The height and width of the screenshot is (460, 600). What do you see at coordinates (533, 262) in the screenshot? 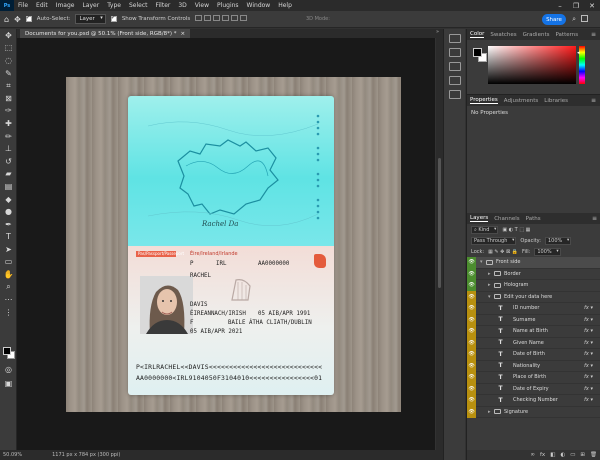
I see `layer-row: 👁 ▾ Front side` at bounding box center [533, 262].